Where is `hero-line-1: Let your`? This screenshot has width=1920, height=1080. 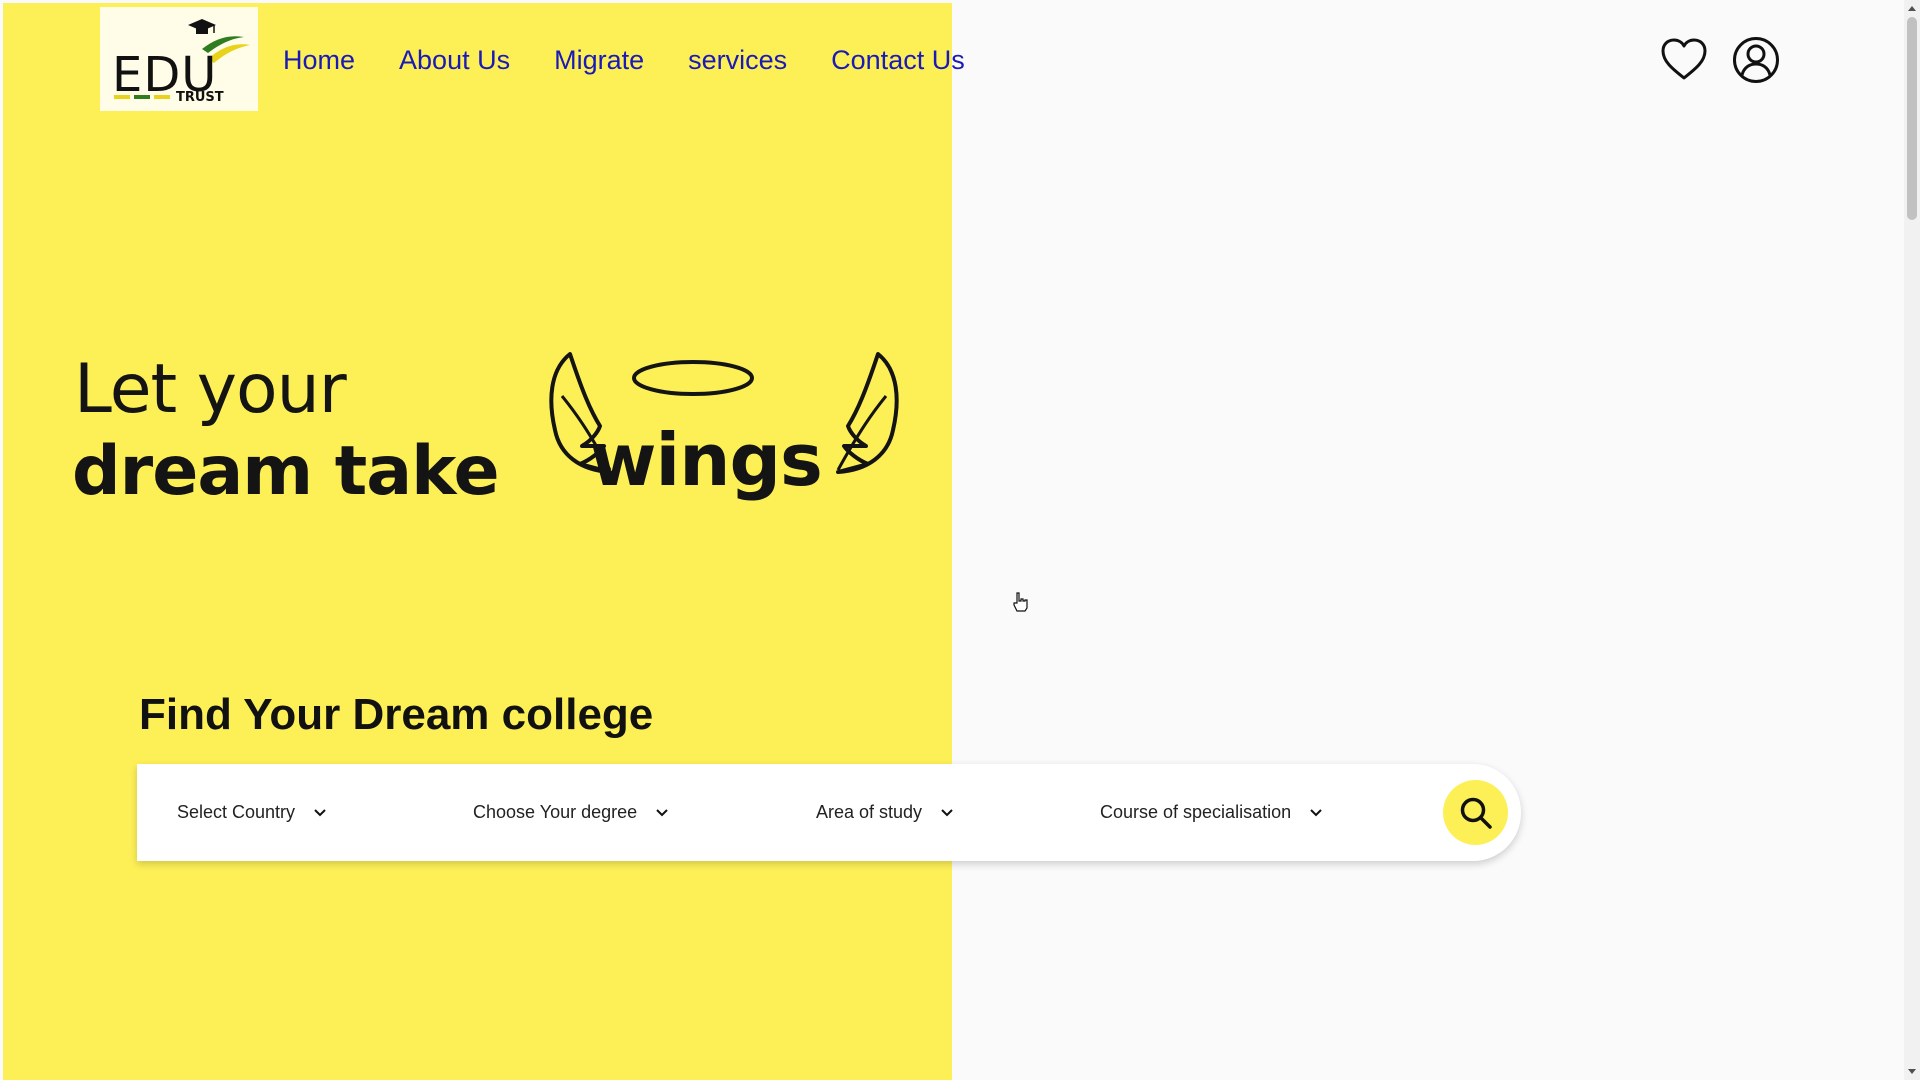
hero-line-1: Let your is located at coordinates (210, 389).